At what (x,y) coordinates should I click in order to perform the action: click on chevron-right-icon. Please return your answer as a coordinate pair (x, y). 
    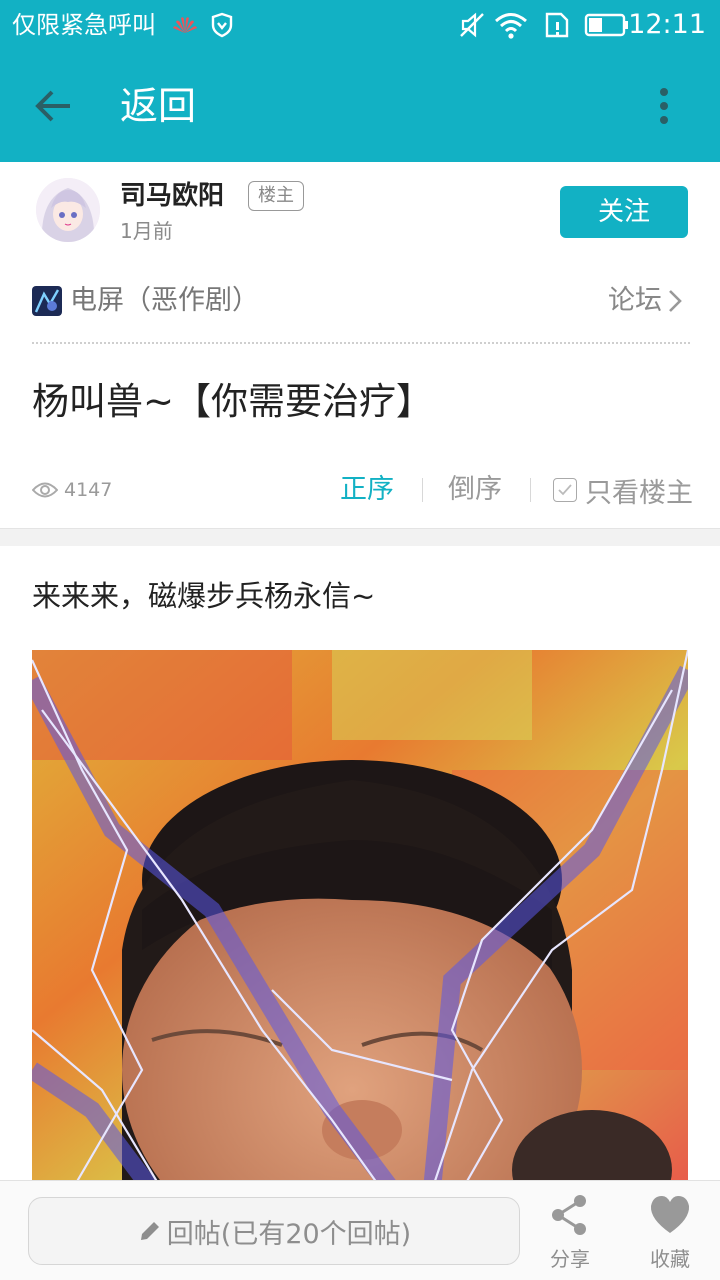
    Looking at the image, I should click on (675, 301).